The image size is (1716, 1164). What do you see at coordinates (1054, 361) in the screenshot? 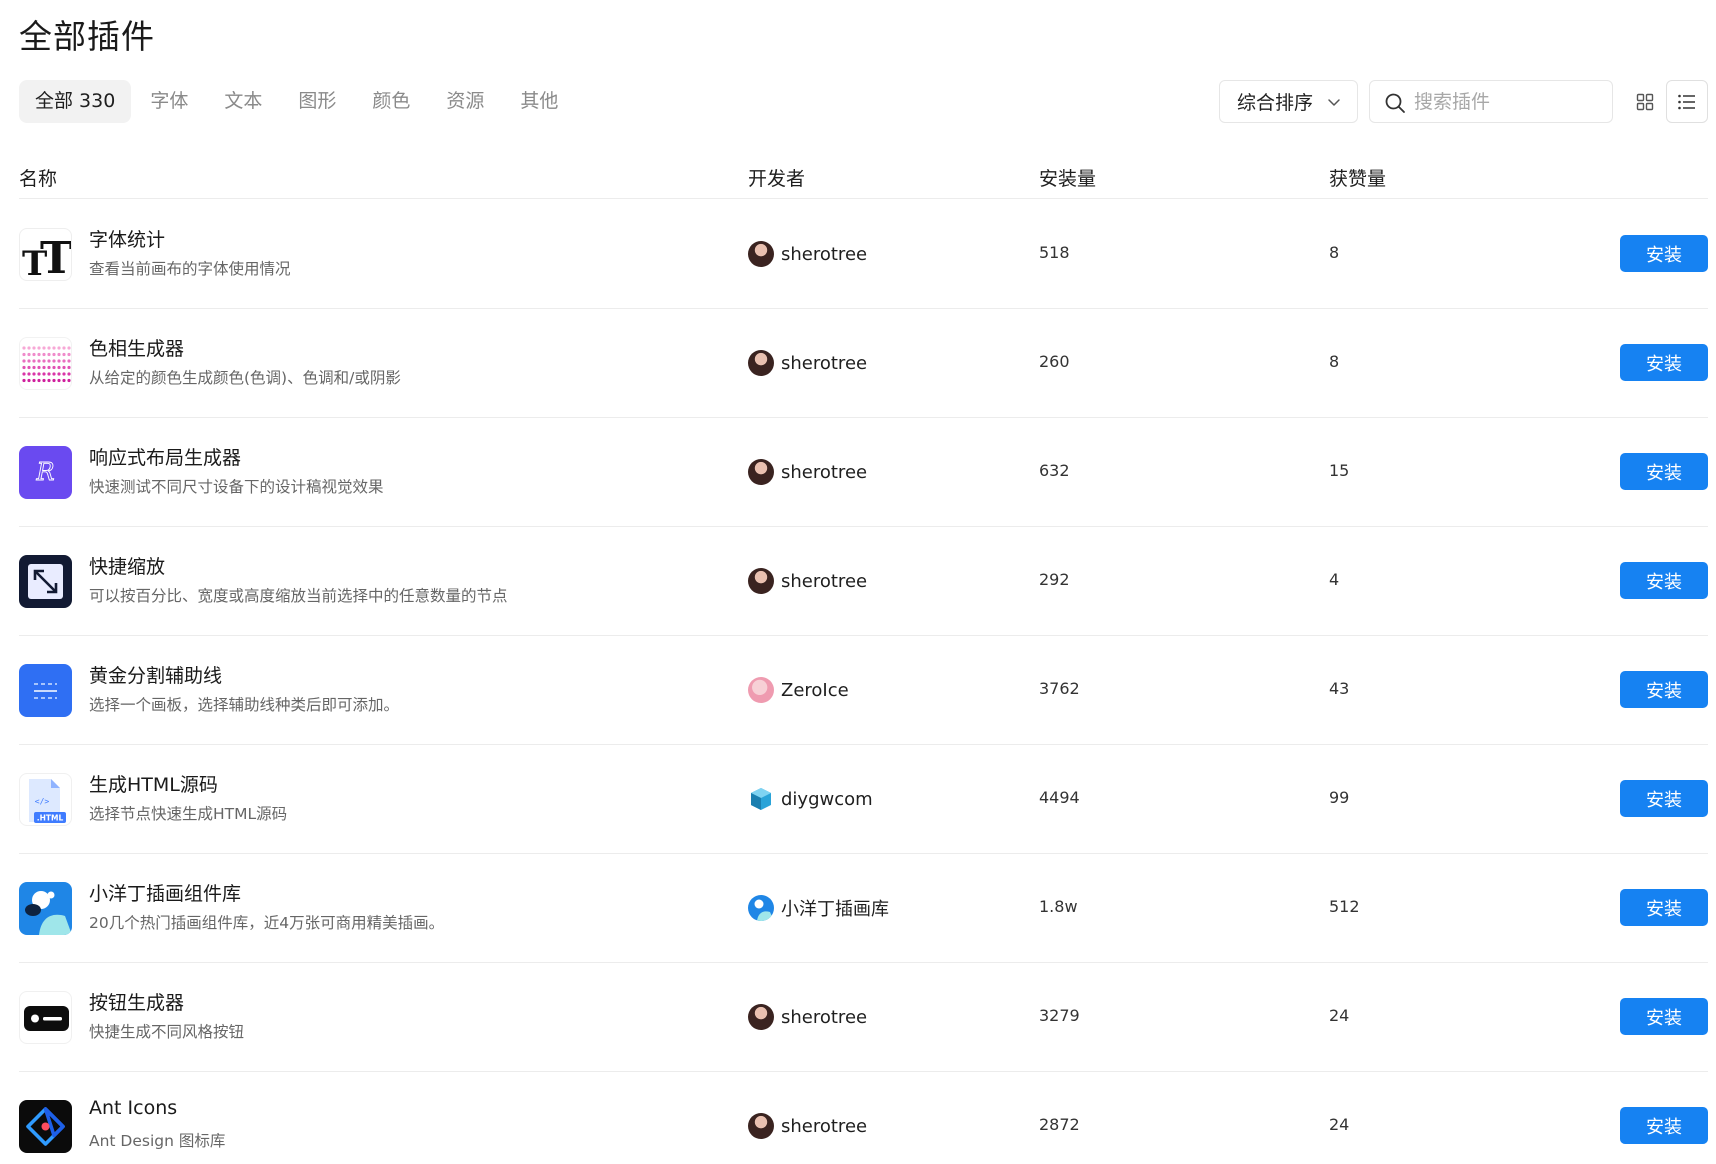
I see `install-count: 260` at bounding box center [1054, 361].